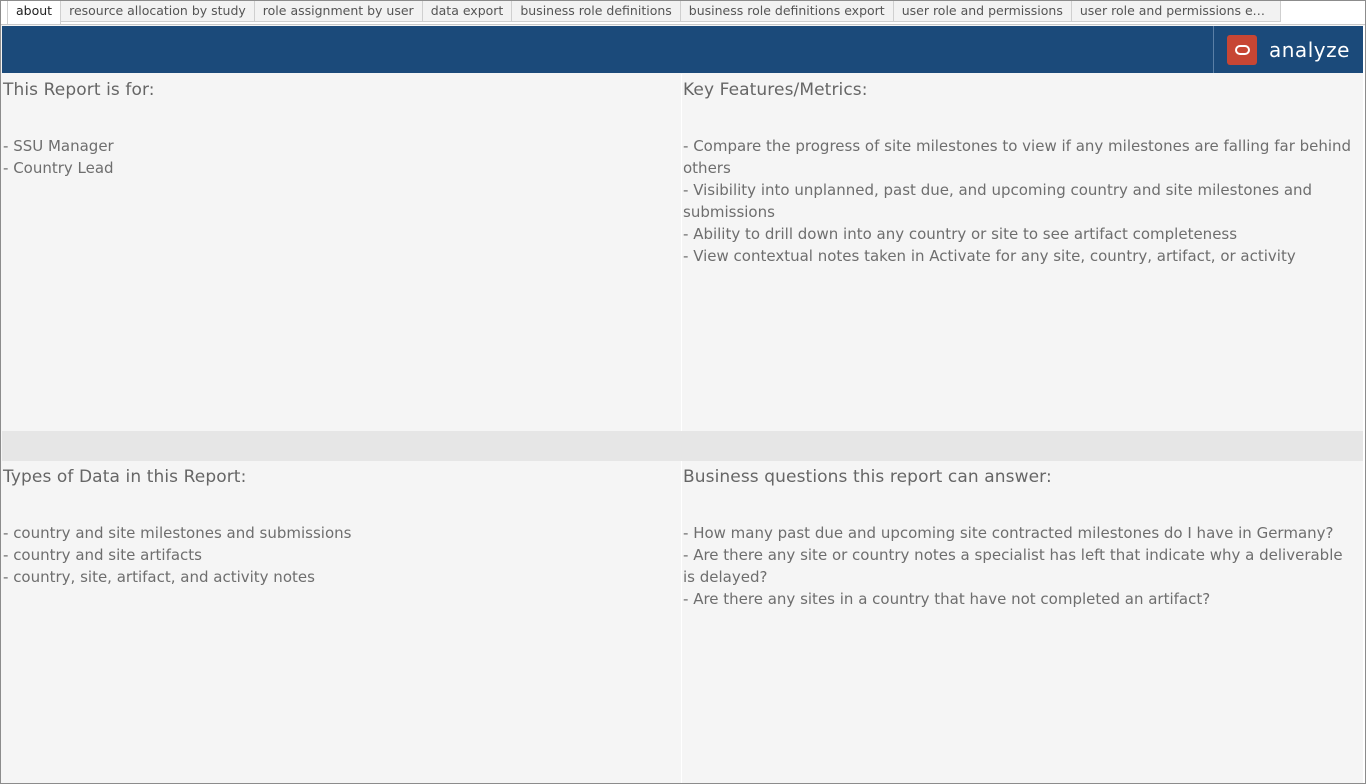  Describe the element at coordinates (467, 11) in the screenshot. I see `tab-data-export: data export` at that location.